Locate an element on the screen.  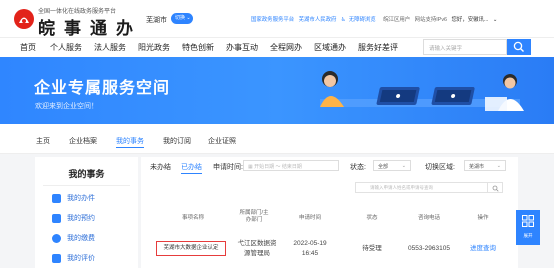
nav-personal: 个人服务 is located at coordinates (66, 47).